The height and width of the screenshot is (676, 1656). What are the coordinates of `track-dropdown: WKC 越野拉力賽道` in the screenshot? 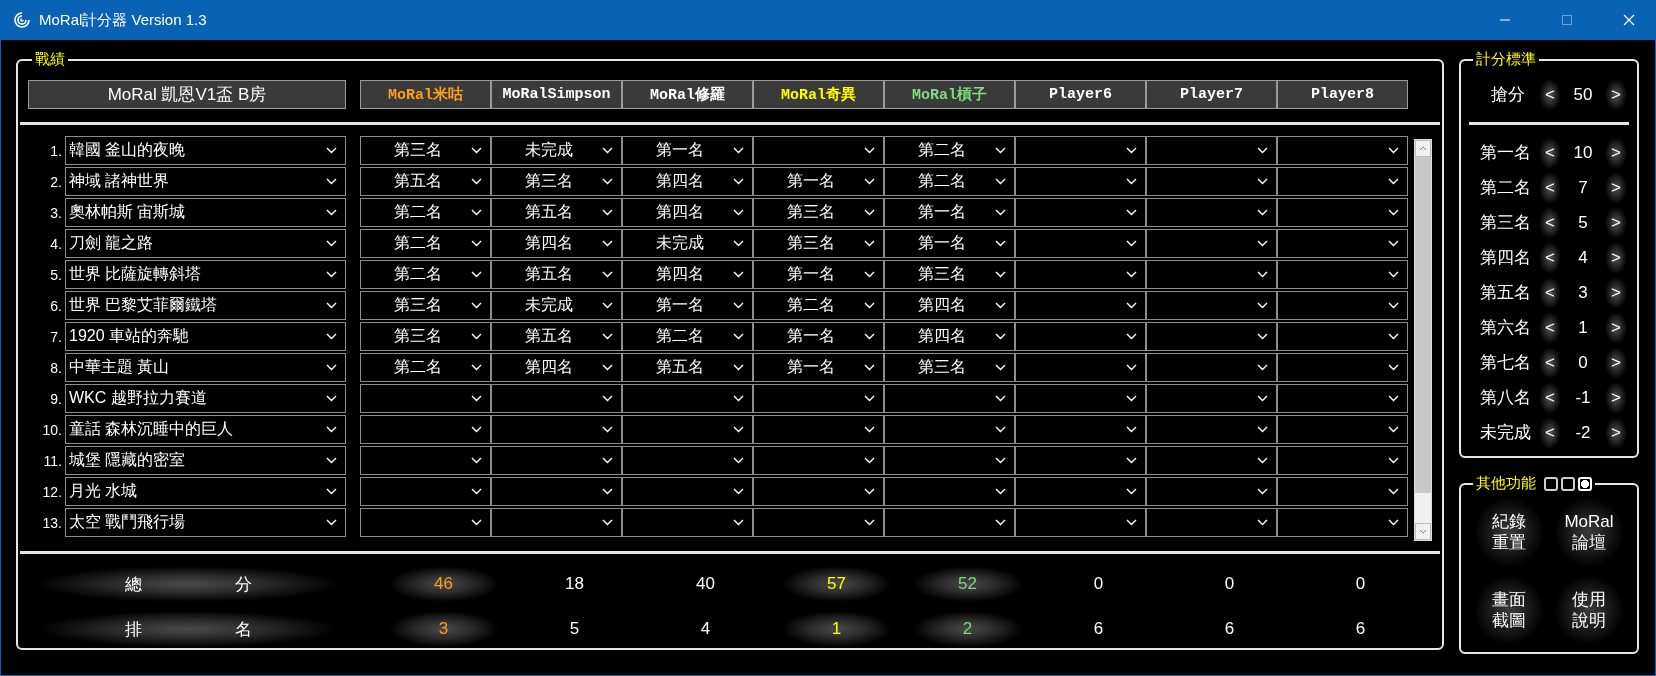 It's located at (205, 398).